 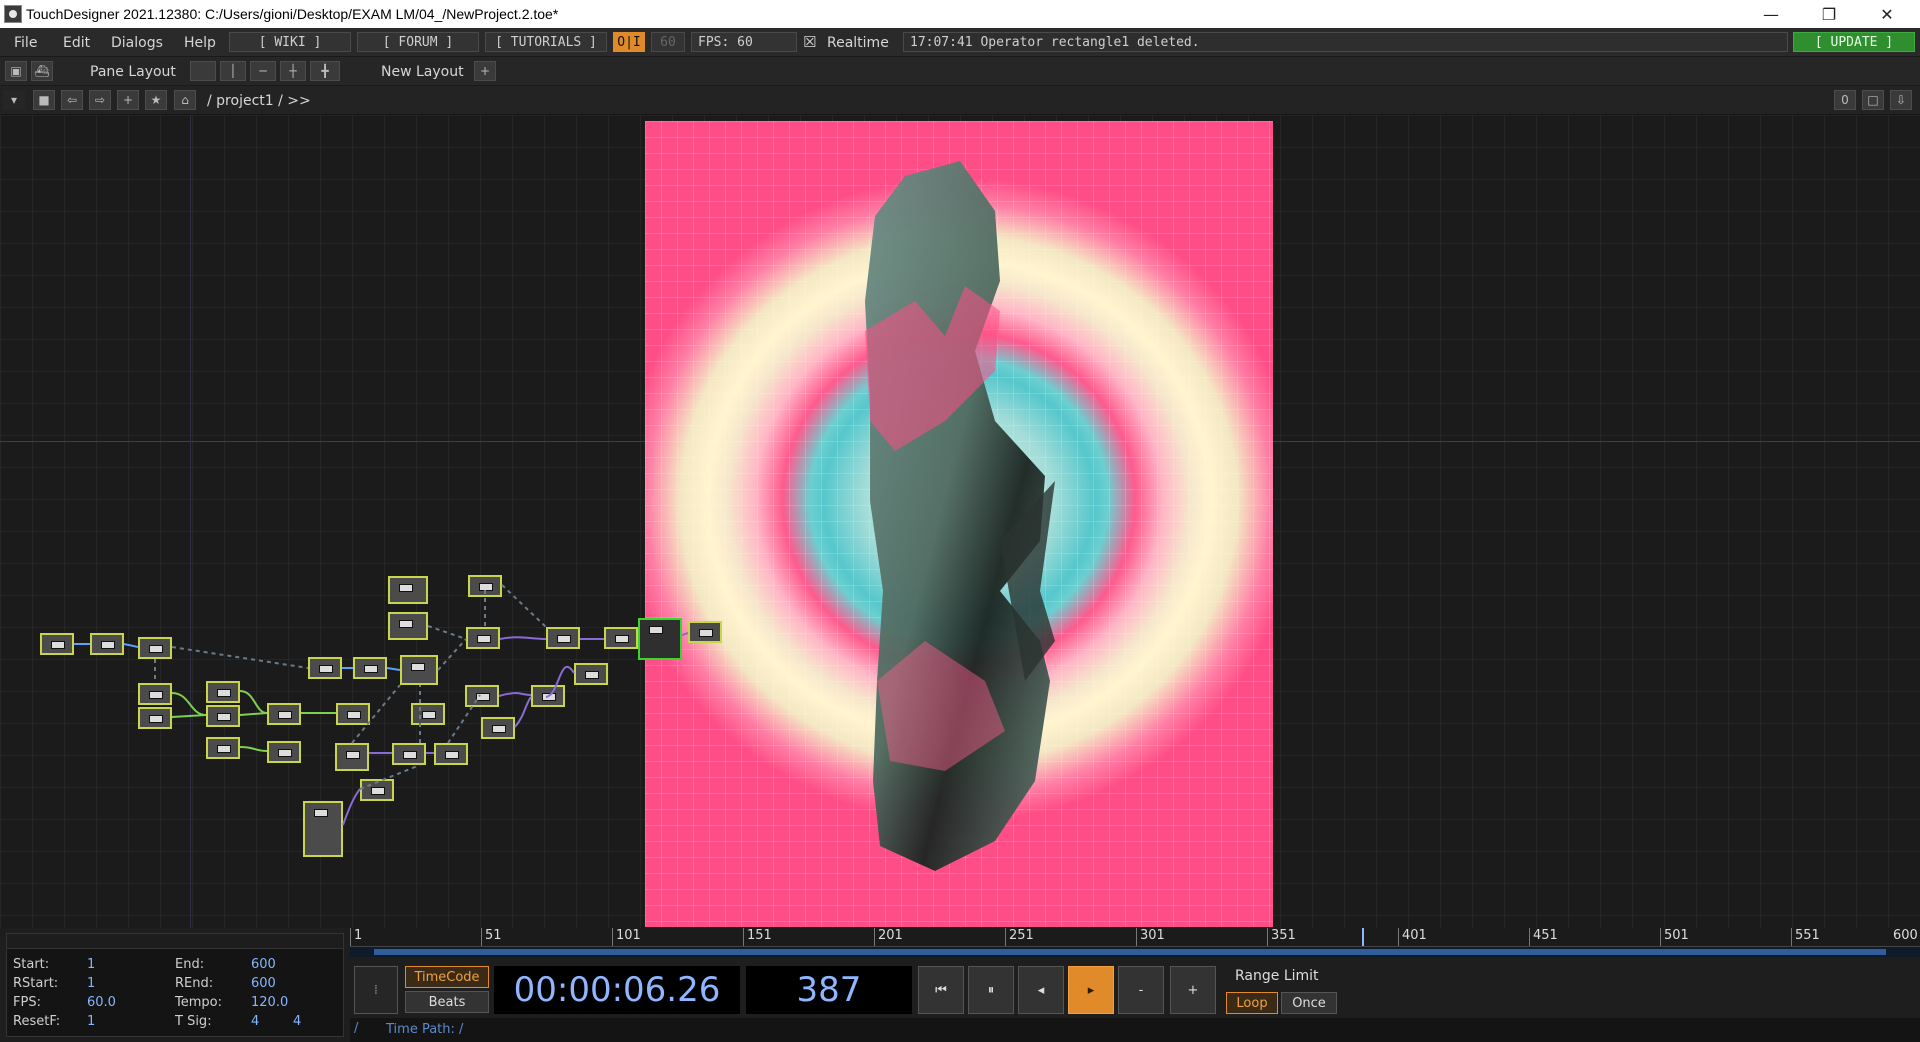 What do you see at coordinates (263, 983) in the screenshot?
I see `rend-value: 600` at bounding box center [263, 983].